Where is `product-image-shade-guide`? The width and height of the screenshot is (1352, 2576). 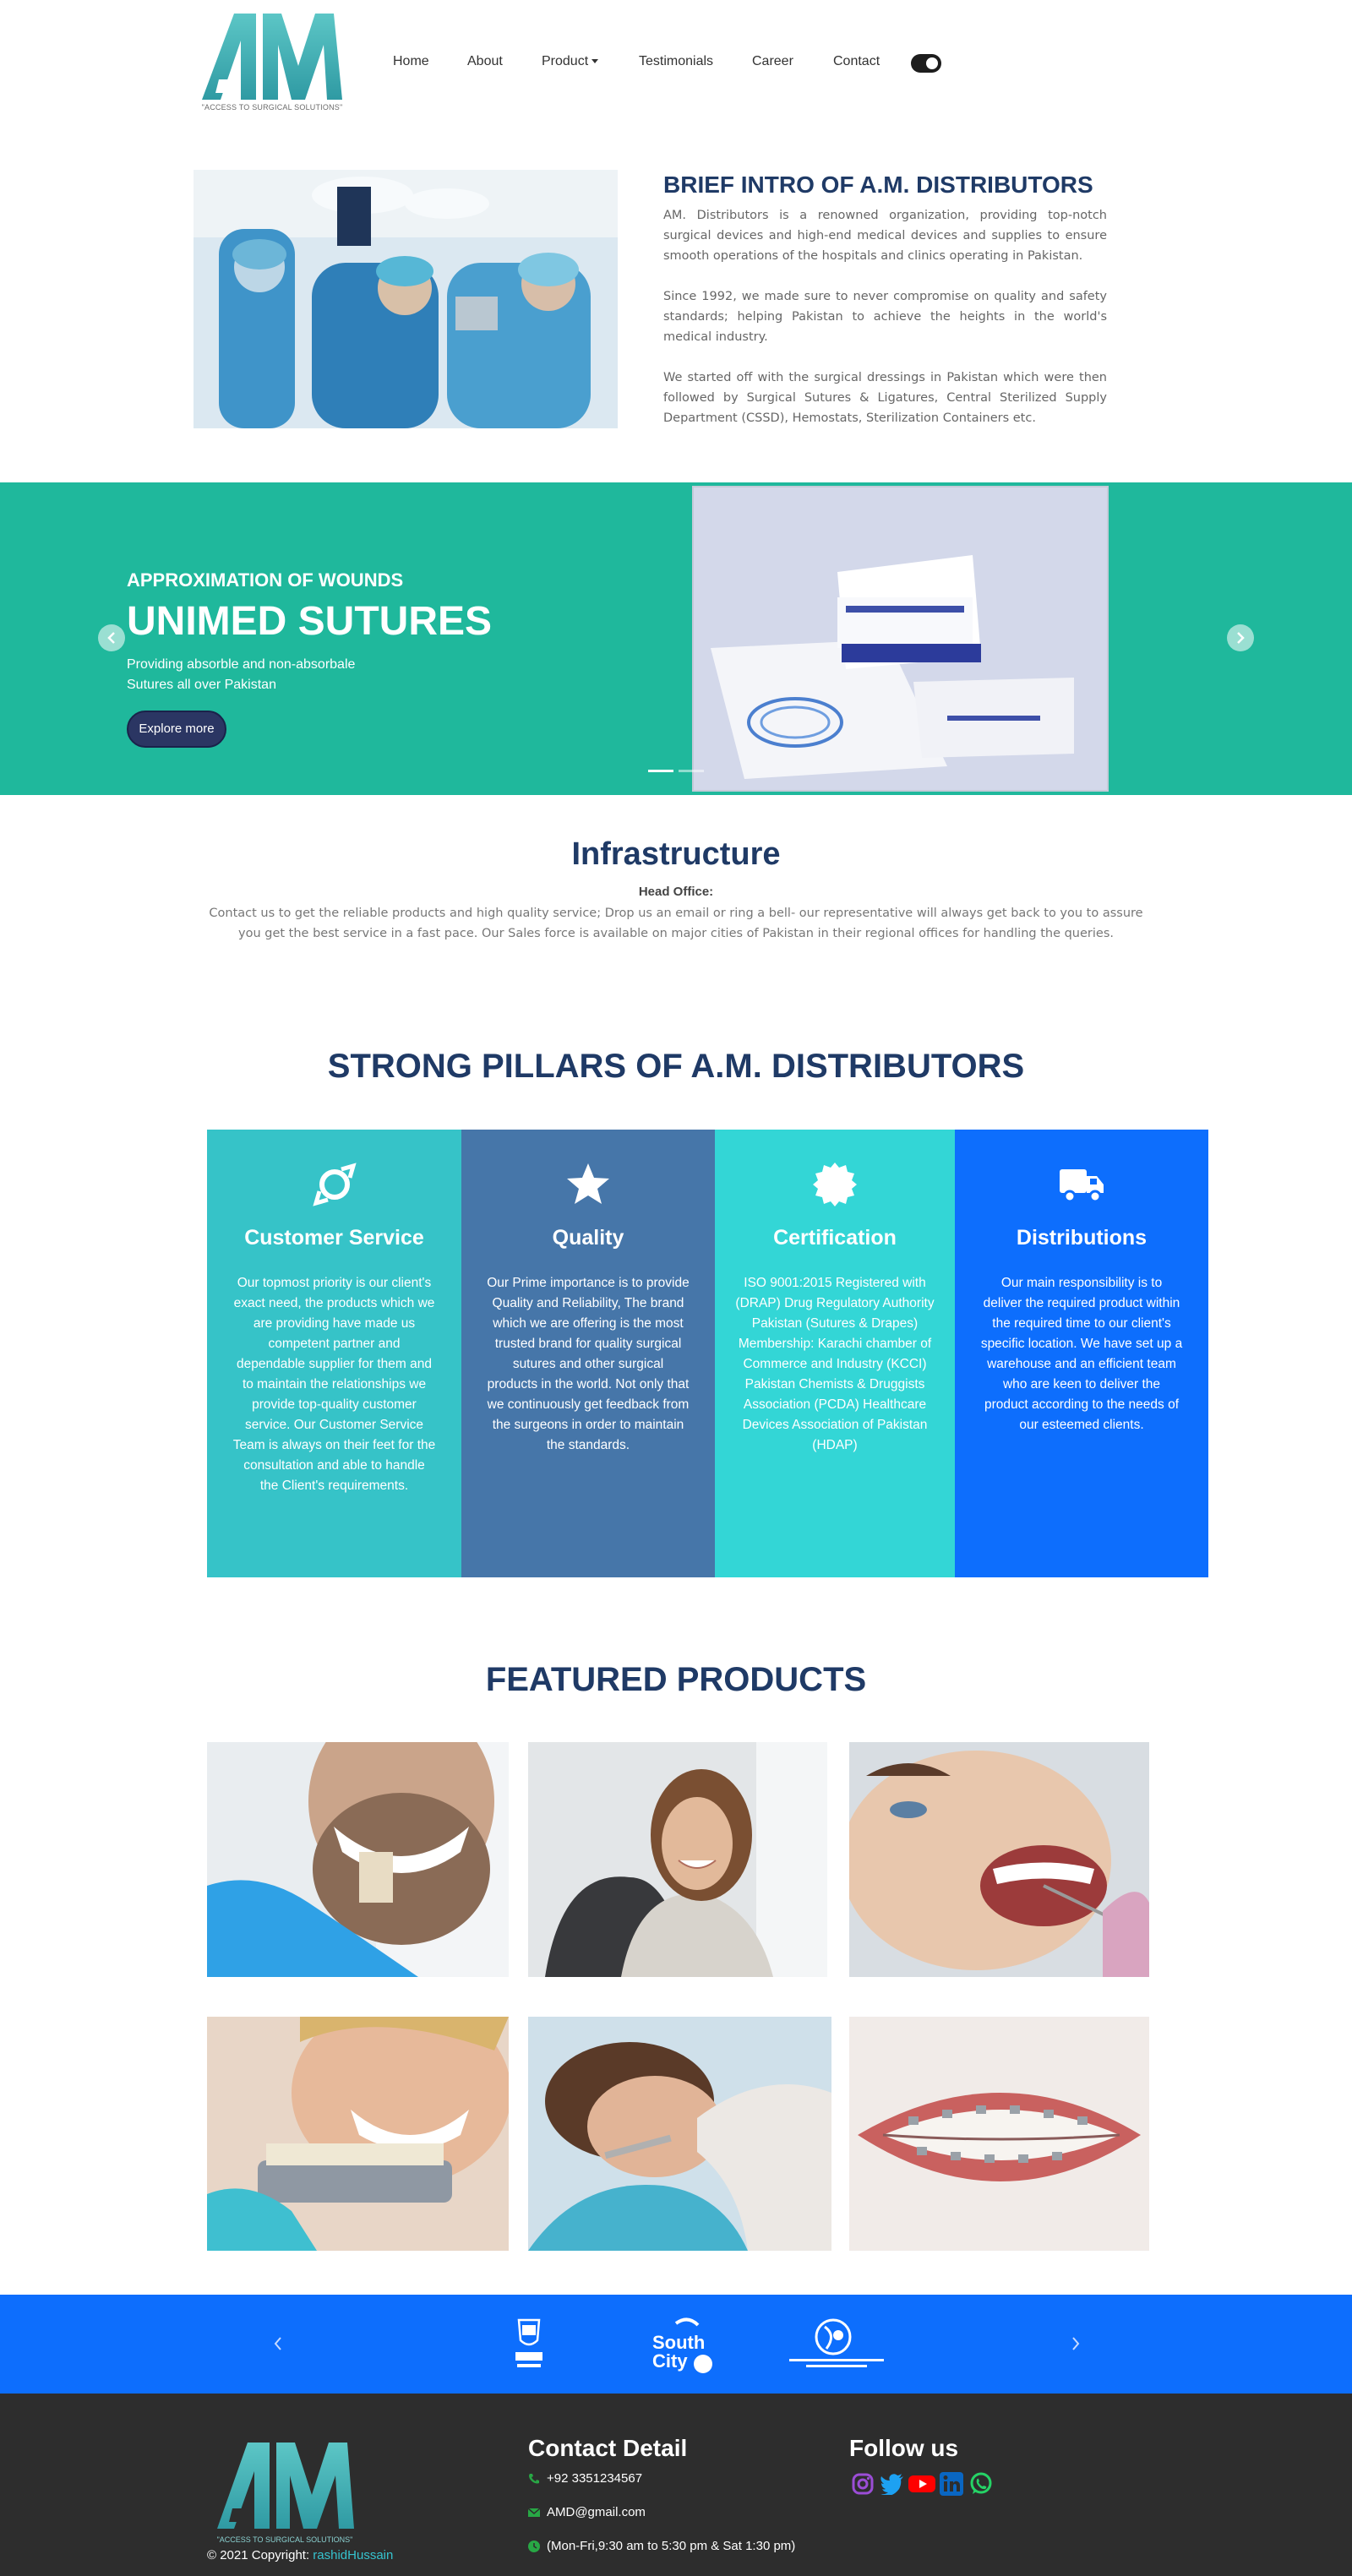 product-image-shade-guide is located at coordinates (358, 1859).